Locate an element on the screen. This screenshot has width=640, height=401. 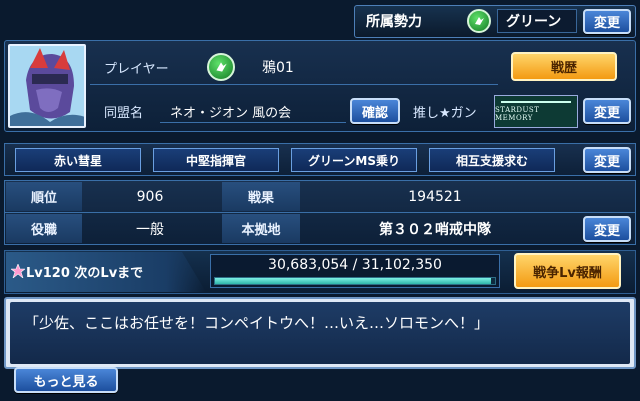
result-value: 194521 is located at coordinates (435, 196).